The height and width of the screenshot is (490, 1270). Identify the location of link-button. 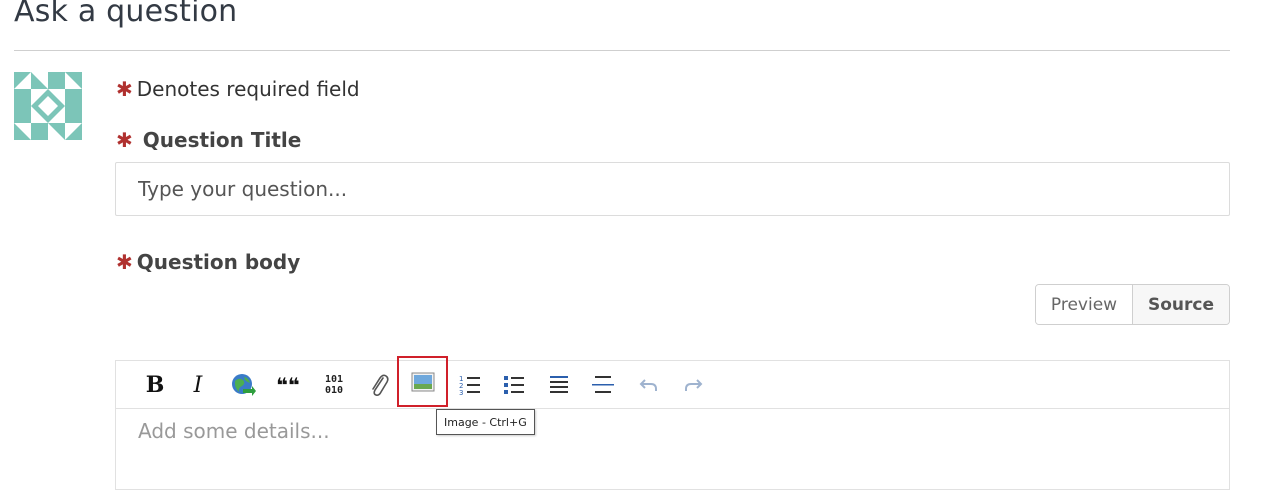
(243, 385).